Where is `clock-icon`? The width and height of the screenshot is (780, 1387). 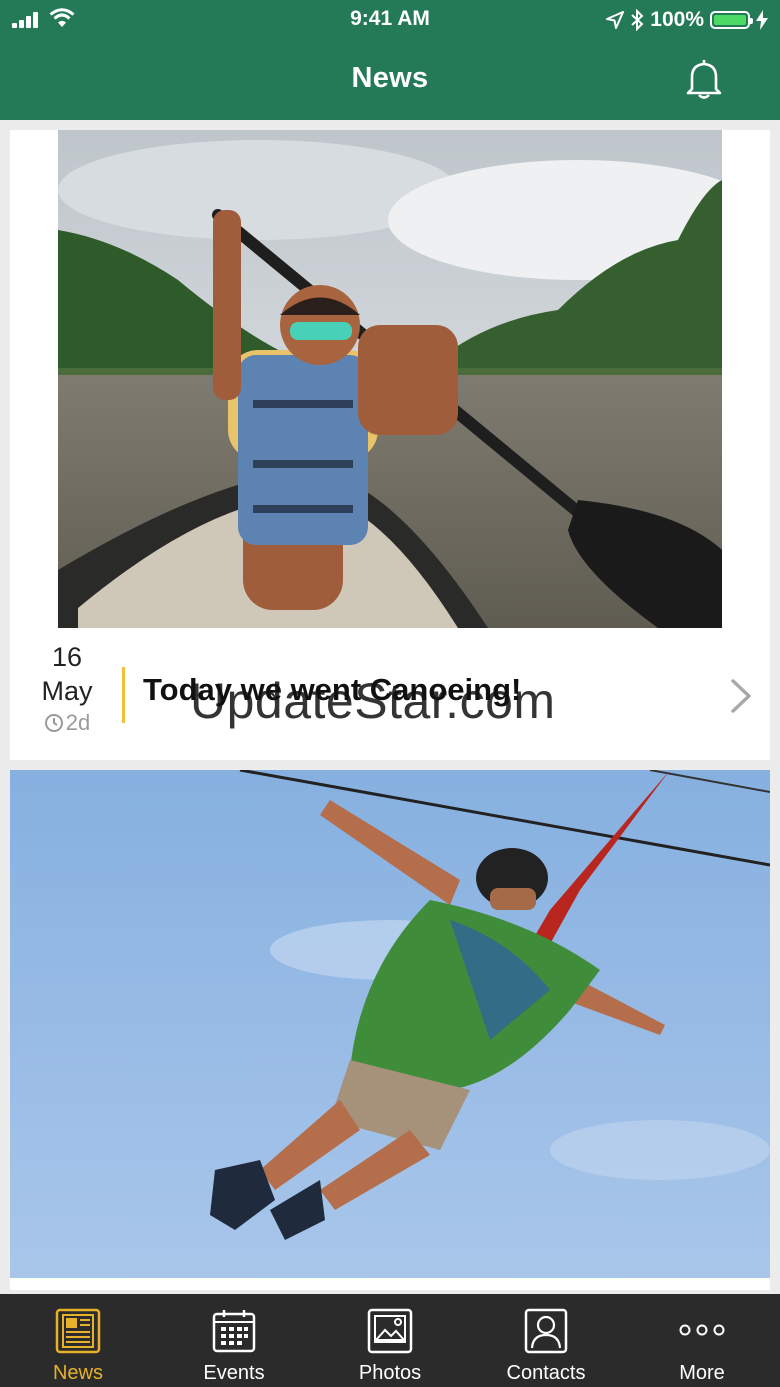
clock-icon is located at coordinates (53, 723).